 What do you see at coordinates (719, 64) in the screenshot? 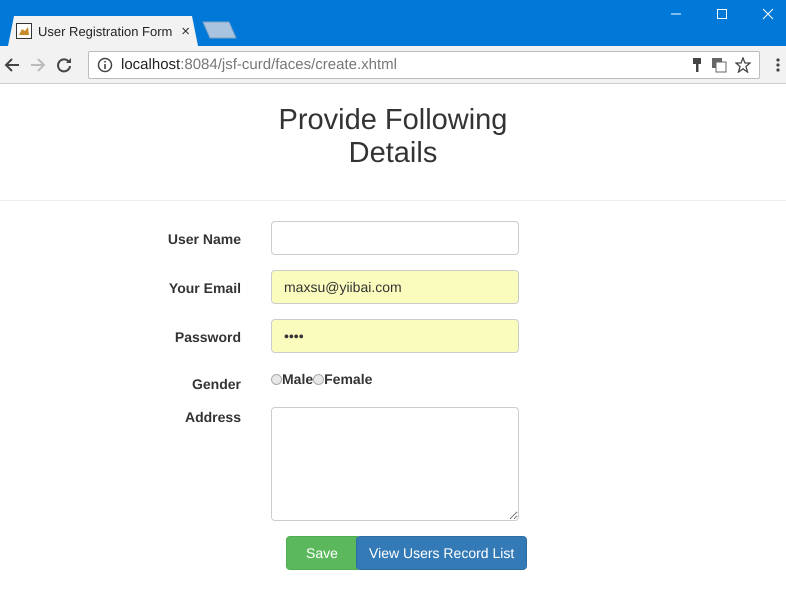
I see `translate-icon` at bounding box center [719, 64].